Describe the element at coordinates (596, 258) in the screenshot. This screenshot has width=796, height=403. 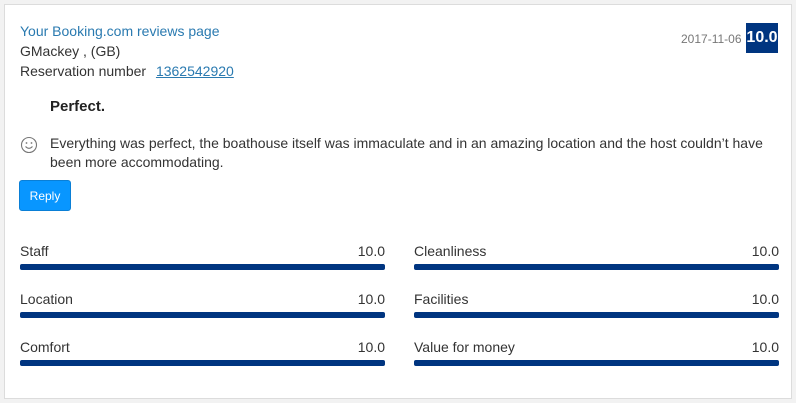
I see `category-cleanliness: Cleanliness 10.0` at that location.